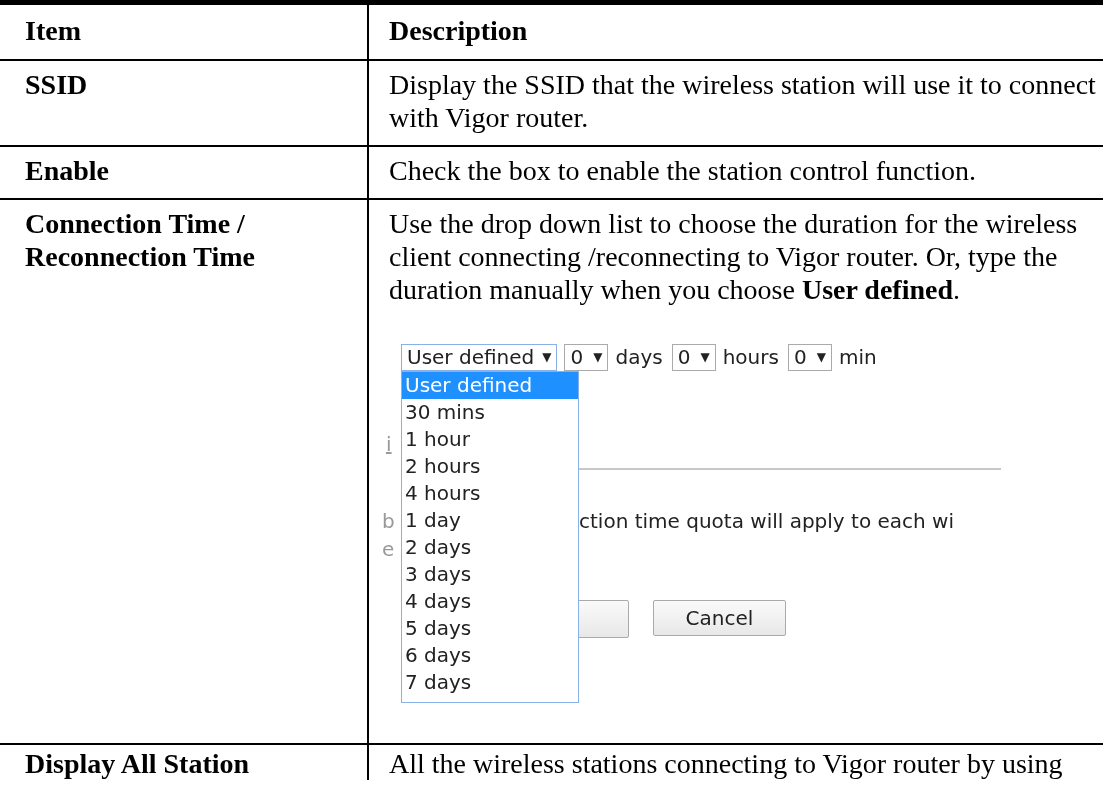 This screenshot has width=1103, height=790. What do you see at coordinates (490, 547) in the screenshot?
I see `dropdown-option: 2 days` at bounding box center [490, 547].